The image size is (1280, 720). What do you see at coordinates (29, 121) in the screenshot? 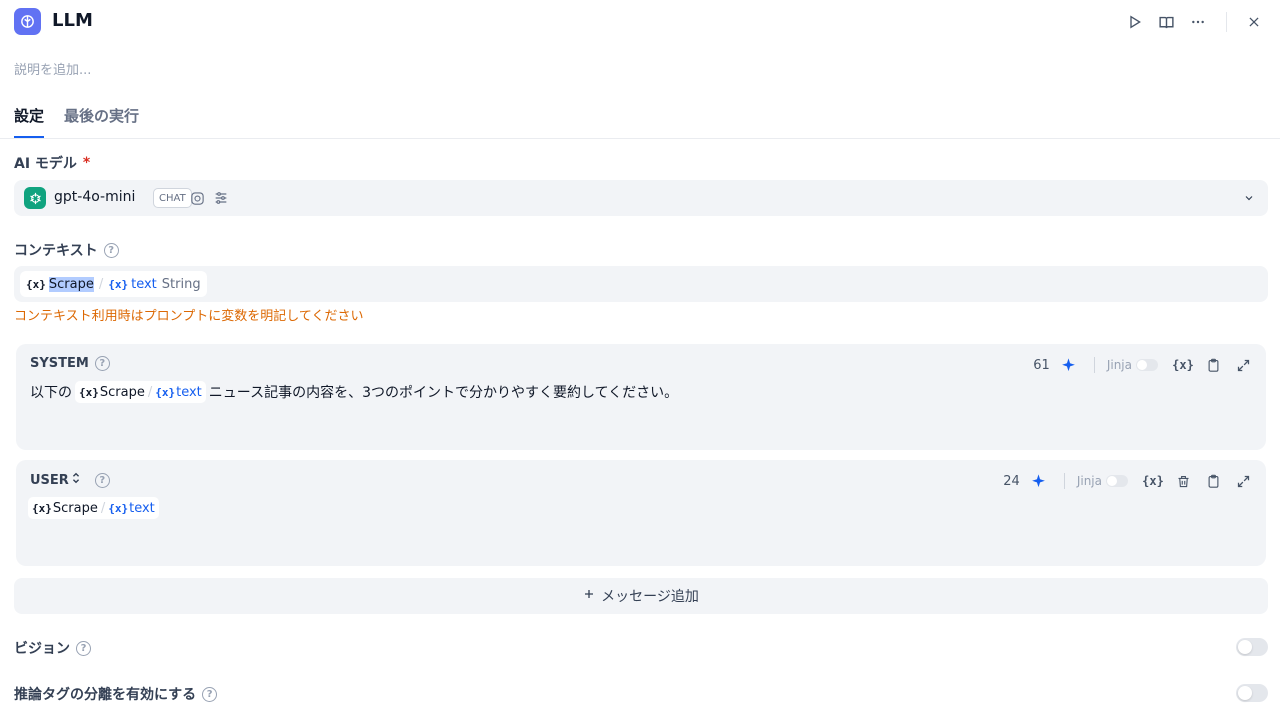
I see `tab-settings: 設定` at bounding box center [29, 121].